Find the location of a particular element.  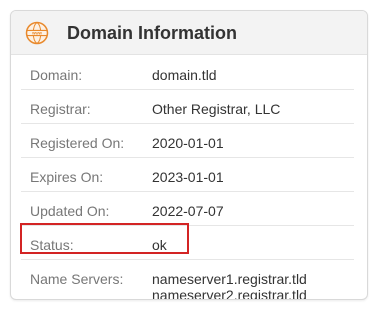

row-label: Name Servers: is located at coordinates (77, 279).